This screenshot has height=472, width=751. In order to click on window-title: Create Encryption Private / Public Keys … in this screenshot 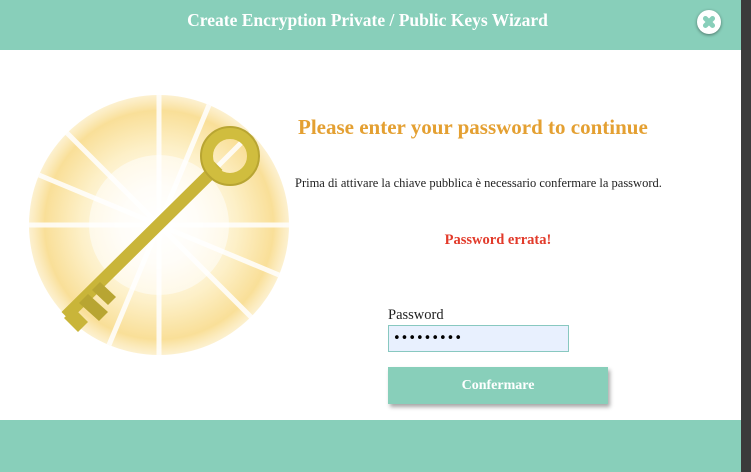, I will do `click(367, 20)`.